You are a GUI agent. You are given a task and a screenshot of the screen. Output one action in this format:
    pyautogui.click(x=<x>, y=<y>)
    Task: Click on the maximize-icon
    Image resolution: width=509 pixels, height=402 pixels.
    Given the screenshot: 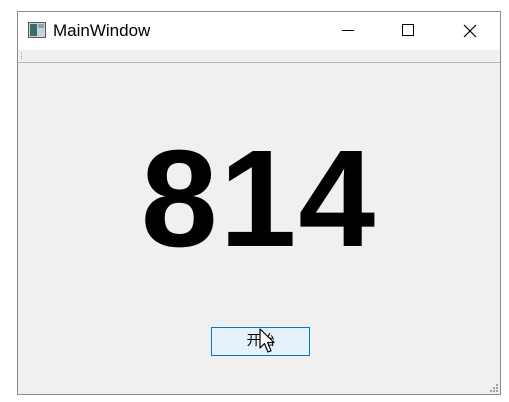 What is the action you would take?
    pyautogui.click(x=408, y=30)
    